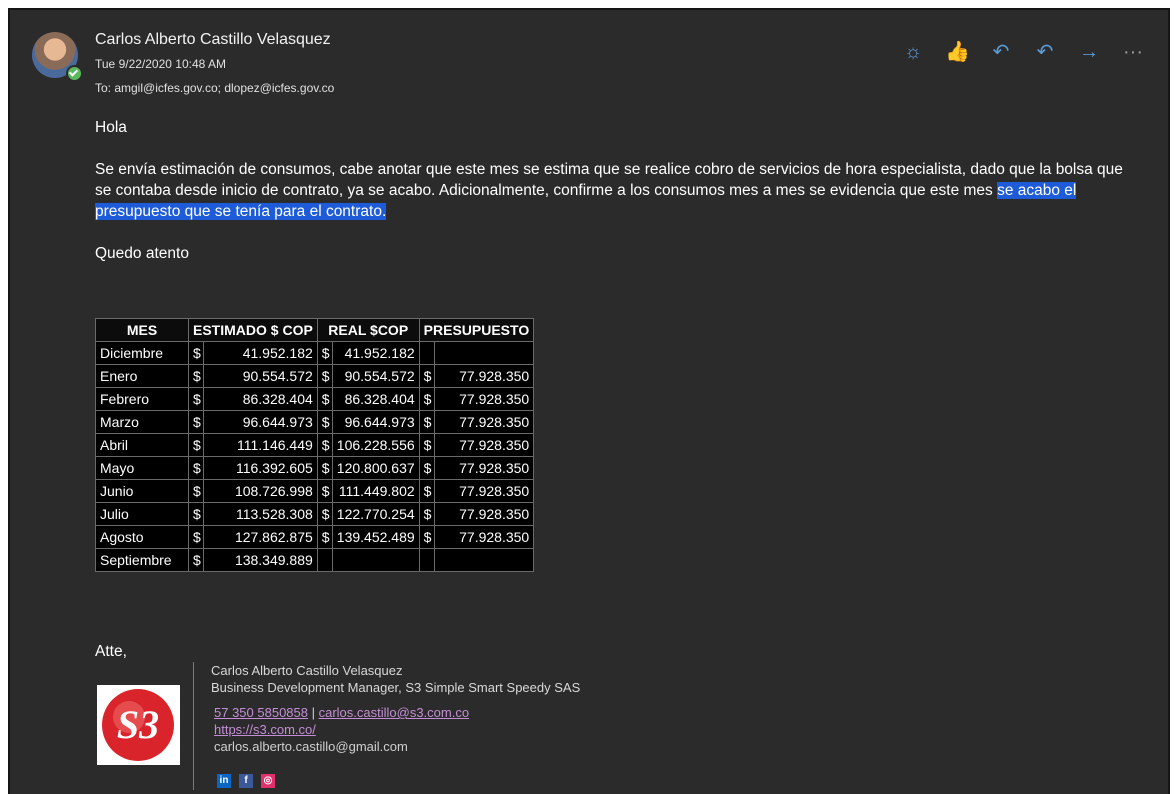 The height and width of the screenshot is (794, 1175). What do you see at coordinates (268, 781) in the screenshot?
I see `instagram-icon: ◎` at bounding box center [268, 781].